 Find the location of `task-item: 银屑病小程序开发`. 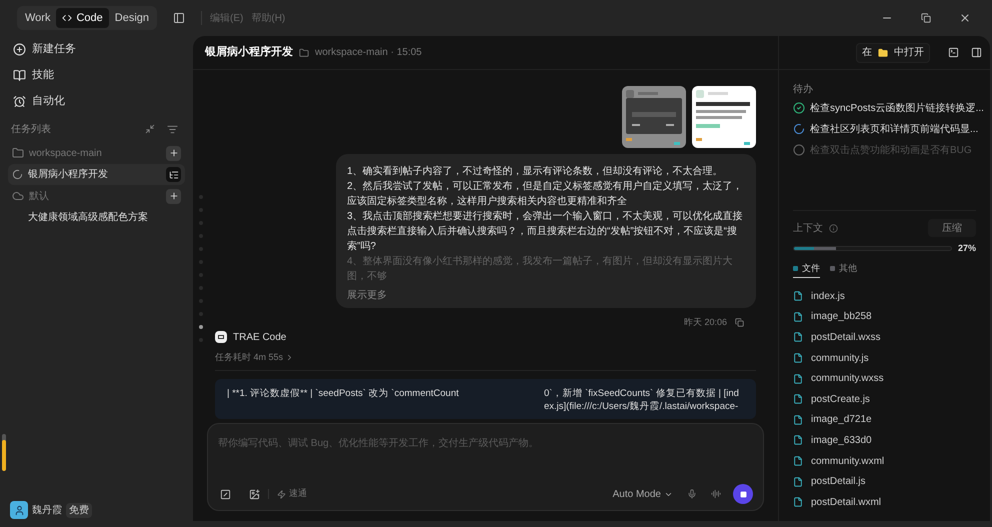

task-item: 银屑病小程序开发 is located at coordinates (96, 174).